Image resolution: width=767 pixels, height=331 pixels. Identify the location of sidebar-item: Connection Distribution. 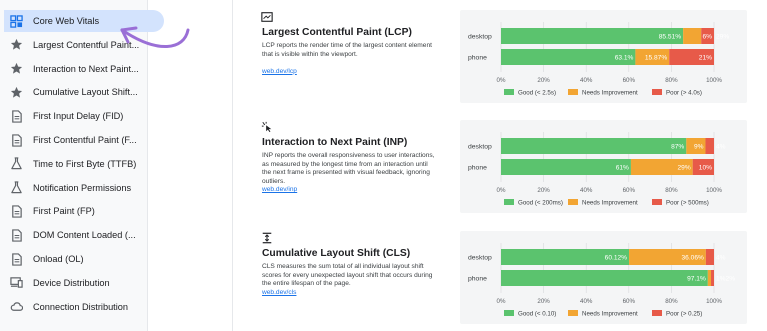
(80, 307).